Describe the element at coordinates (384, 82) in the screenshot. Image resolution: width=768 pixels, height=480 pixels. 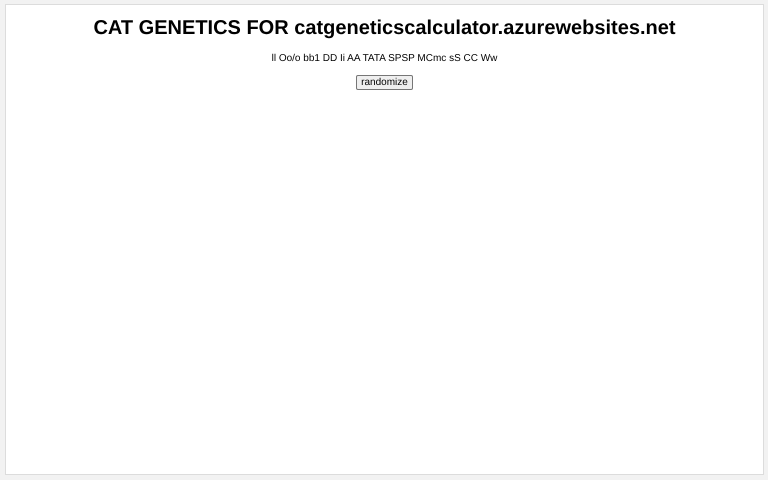
I see `randomize-button: randomize` at that location.